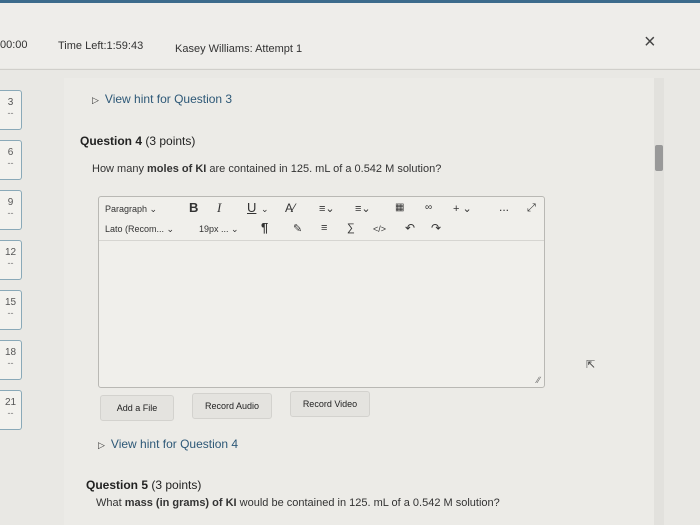 Image resolution: width=700 pixels, height=525 pixels. Describe the element at coordinates (297, 228) in the screenshot. I see `highlight-icon: ✎` at that location.